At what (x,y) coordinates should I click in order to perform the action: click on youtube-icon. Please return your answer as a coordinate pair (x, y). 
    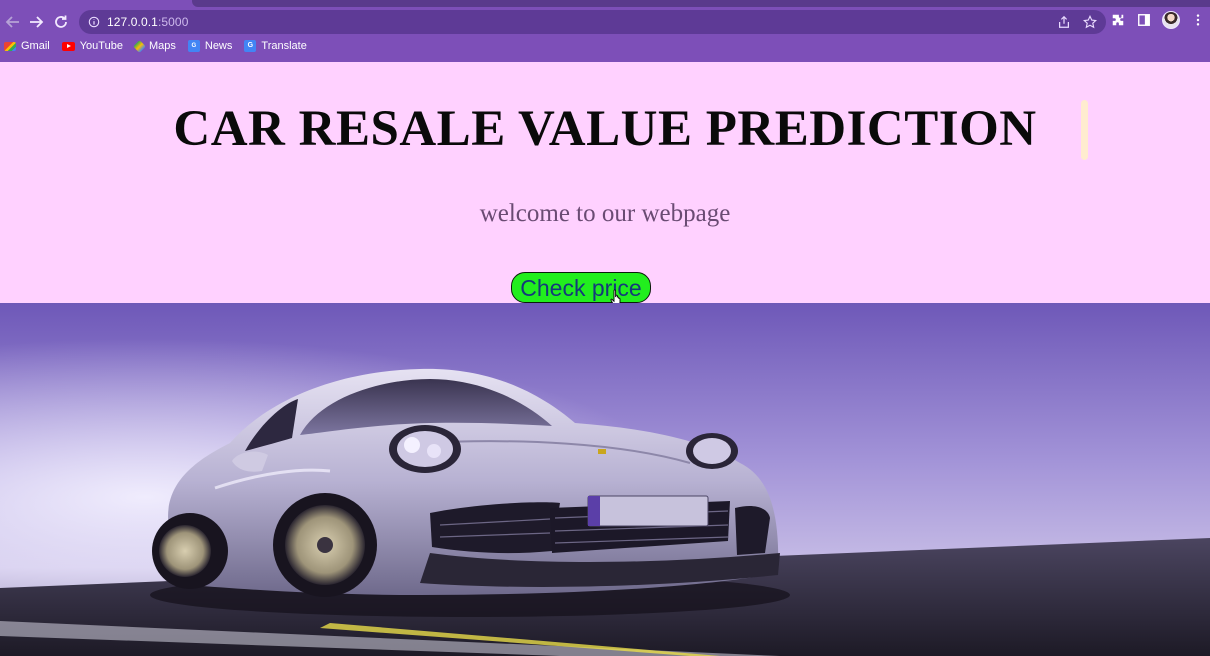
    Looking at the image, I should click on (68, 46).